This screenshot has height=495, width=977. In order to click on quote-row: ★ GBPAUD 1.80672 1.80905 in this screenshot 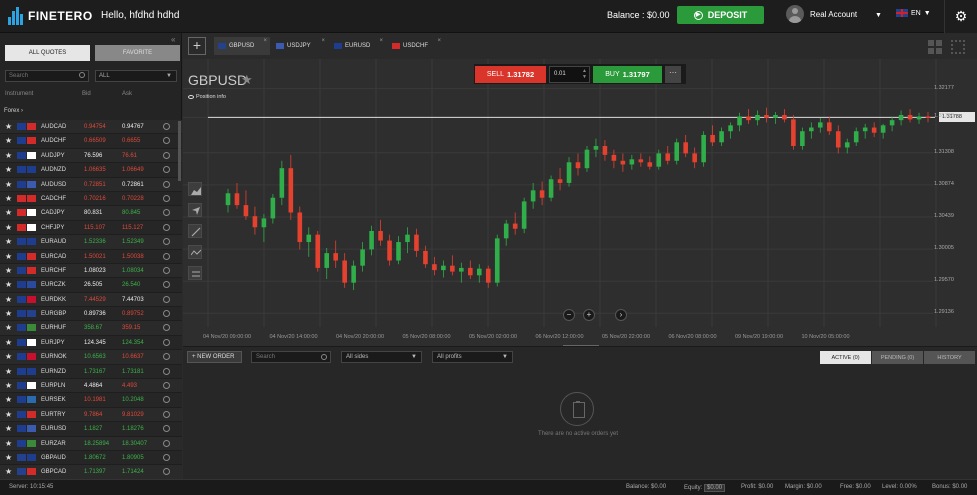, I will do `click(91, 458)`.